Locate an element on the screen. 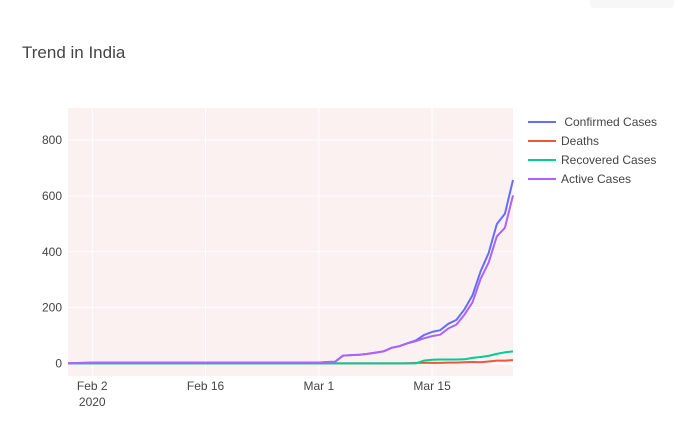  y-tick-label: 0 is located at coordinates (58, 363).